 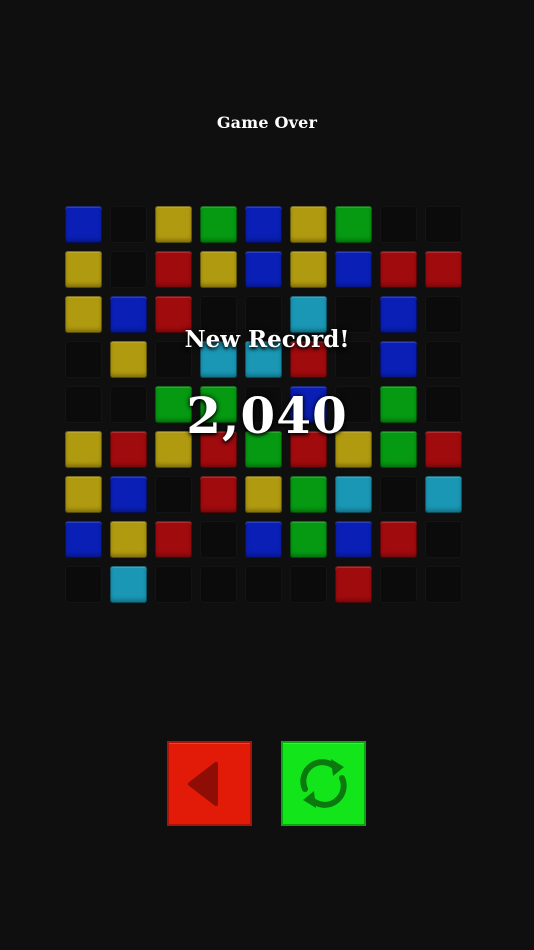 I want to click on back-arrow-icon, so click(x=203, y=784).